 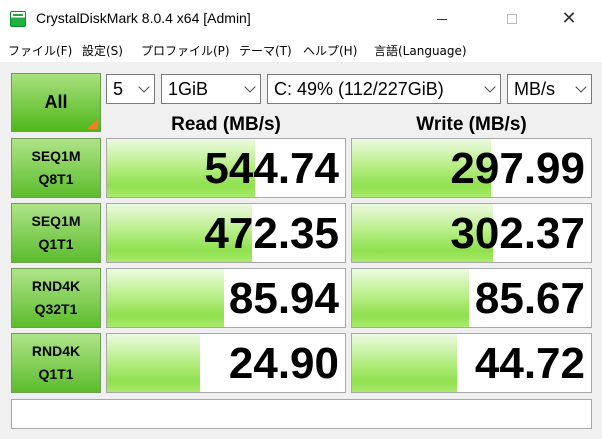 What do you see at coordinates (18, 19) in the screenshot?
I see `app-icon` at bounding box center [18, 19].